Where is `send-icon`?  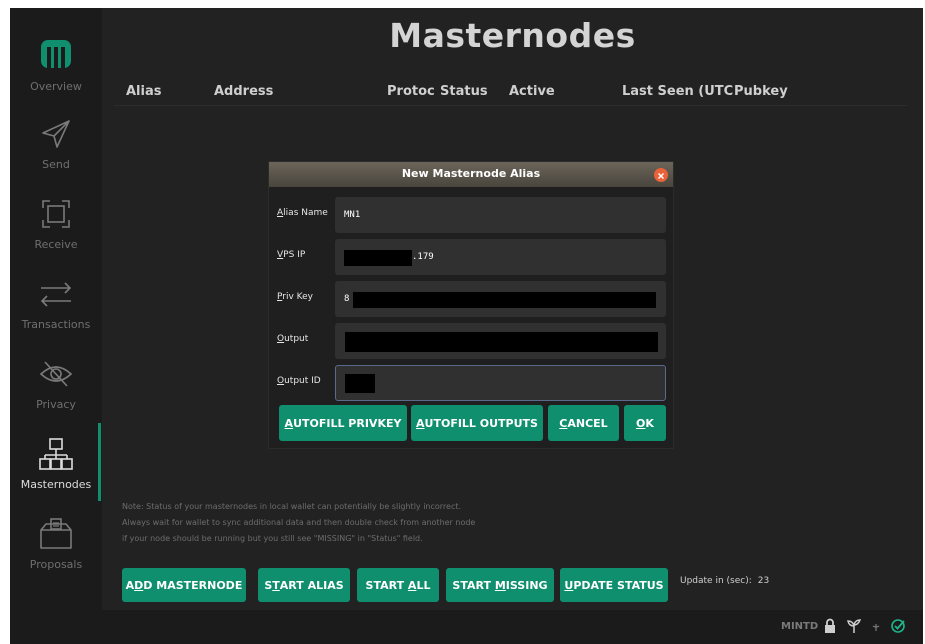 send-icon is located at coordinates (56, 134).